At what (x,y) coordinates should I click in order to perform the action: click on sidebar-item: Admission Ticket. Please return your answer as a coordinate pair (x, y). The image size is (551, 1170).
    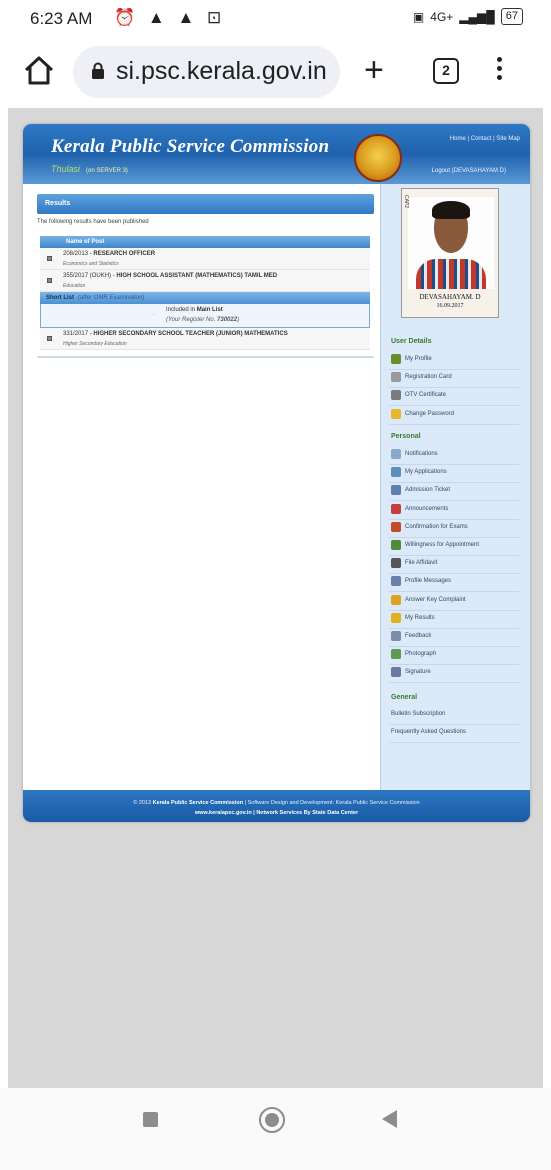
    Looking at the image, I should click on (454, 492).